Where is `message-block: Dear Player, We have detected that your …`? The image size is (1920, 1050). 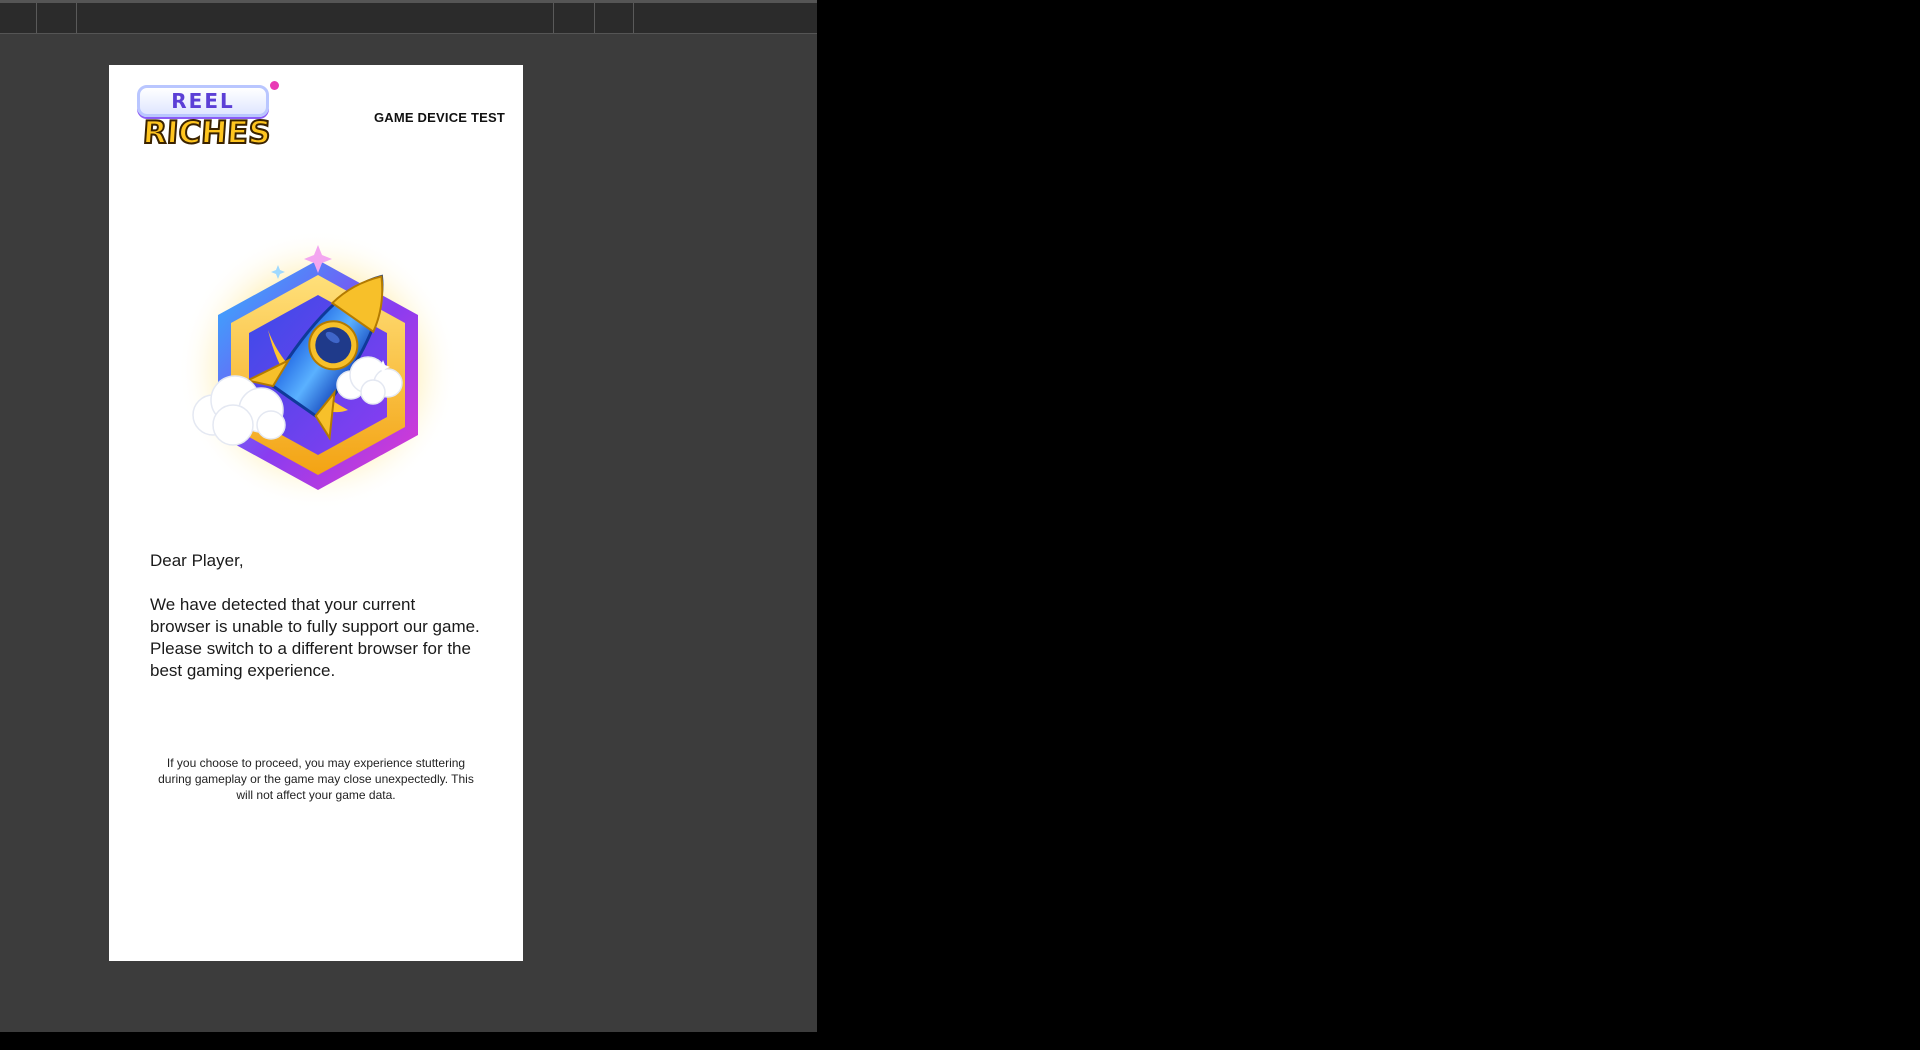 message-block: Dear Player, We have detected that your … is located at coordinates (315, 616).